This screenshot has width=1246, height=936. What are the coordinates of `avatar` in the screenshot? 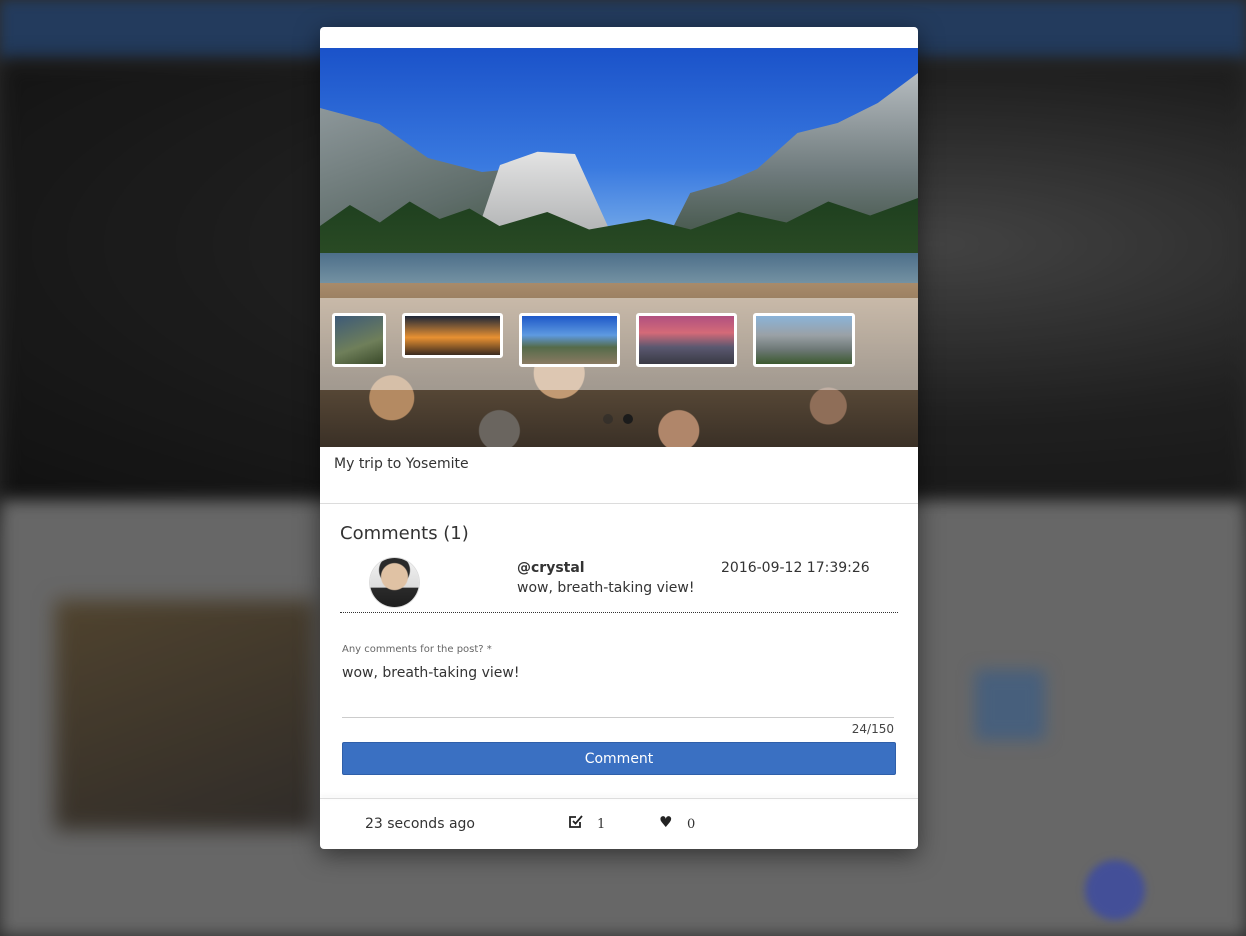 It's located at (394, 582).